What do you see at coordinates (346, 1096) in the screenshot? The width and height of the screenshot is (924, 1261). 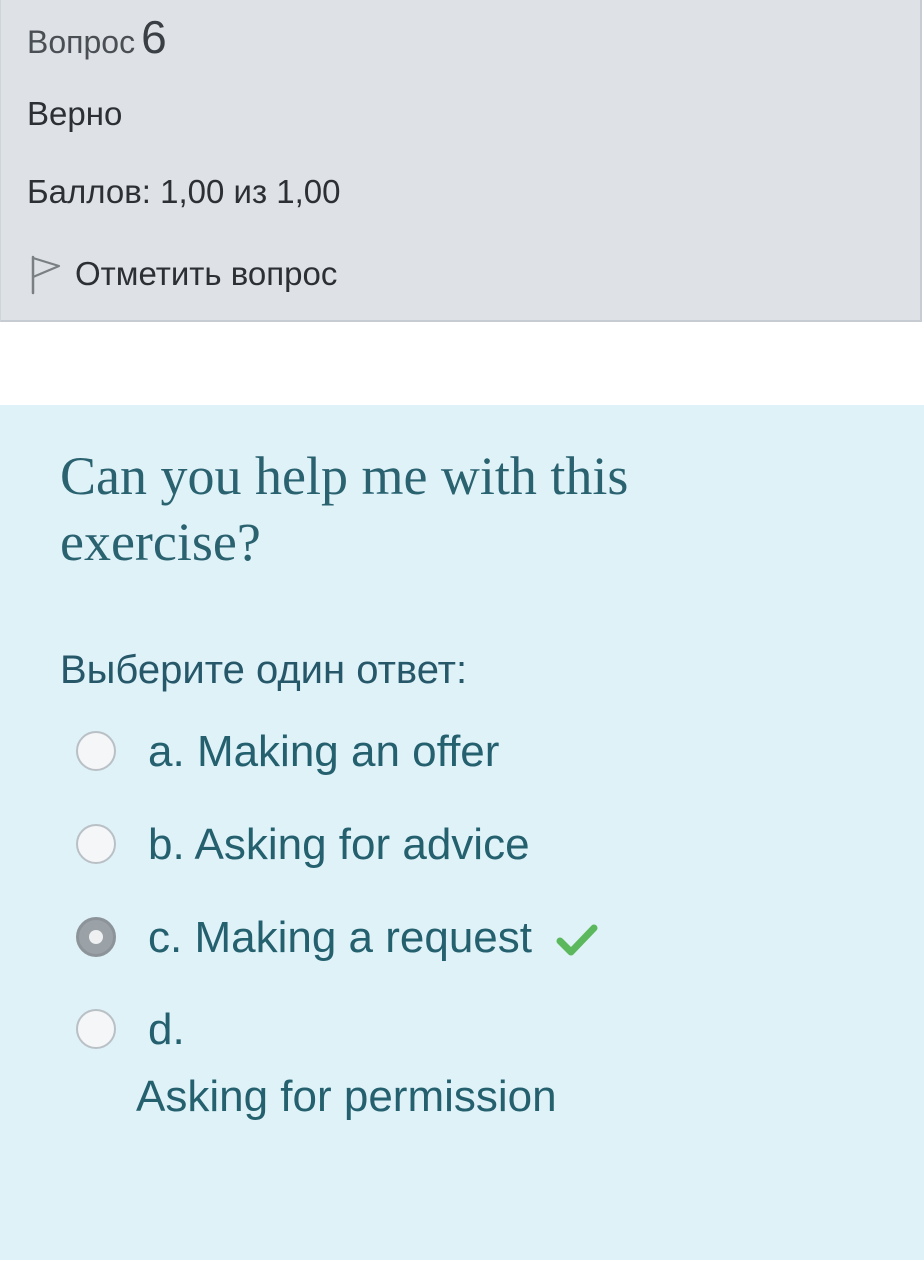 I see `answer-label-d: Asking for permission` at bounding box center [346, 1096].